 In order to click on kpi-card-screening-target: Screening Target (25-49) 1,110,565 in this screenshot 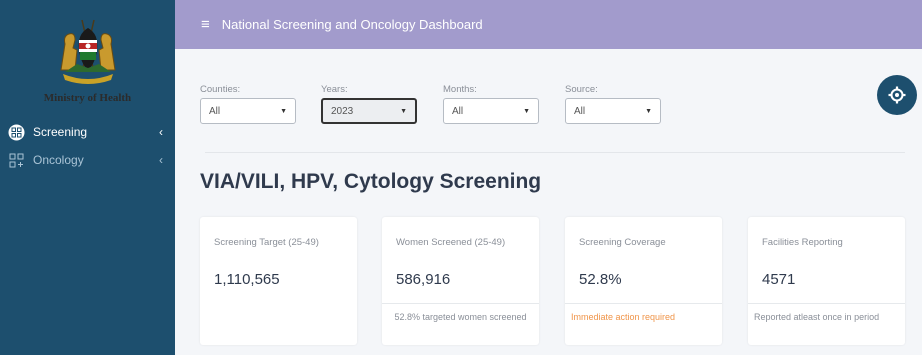, I will do `click(278, 281)`.